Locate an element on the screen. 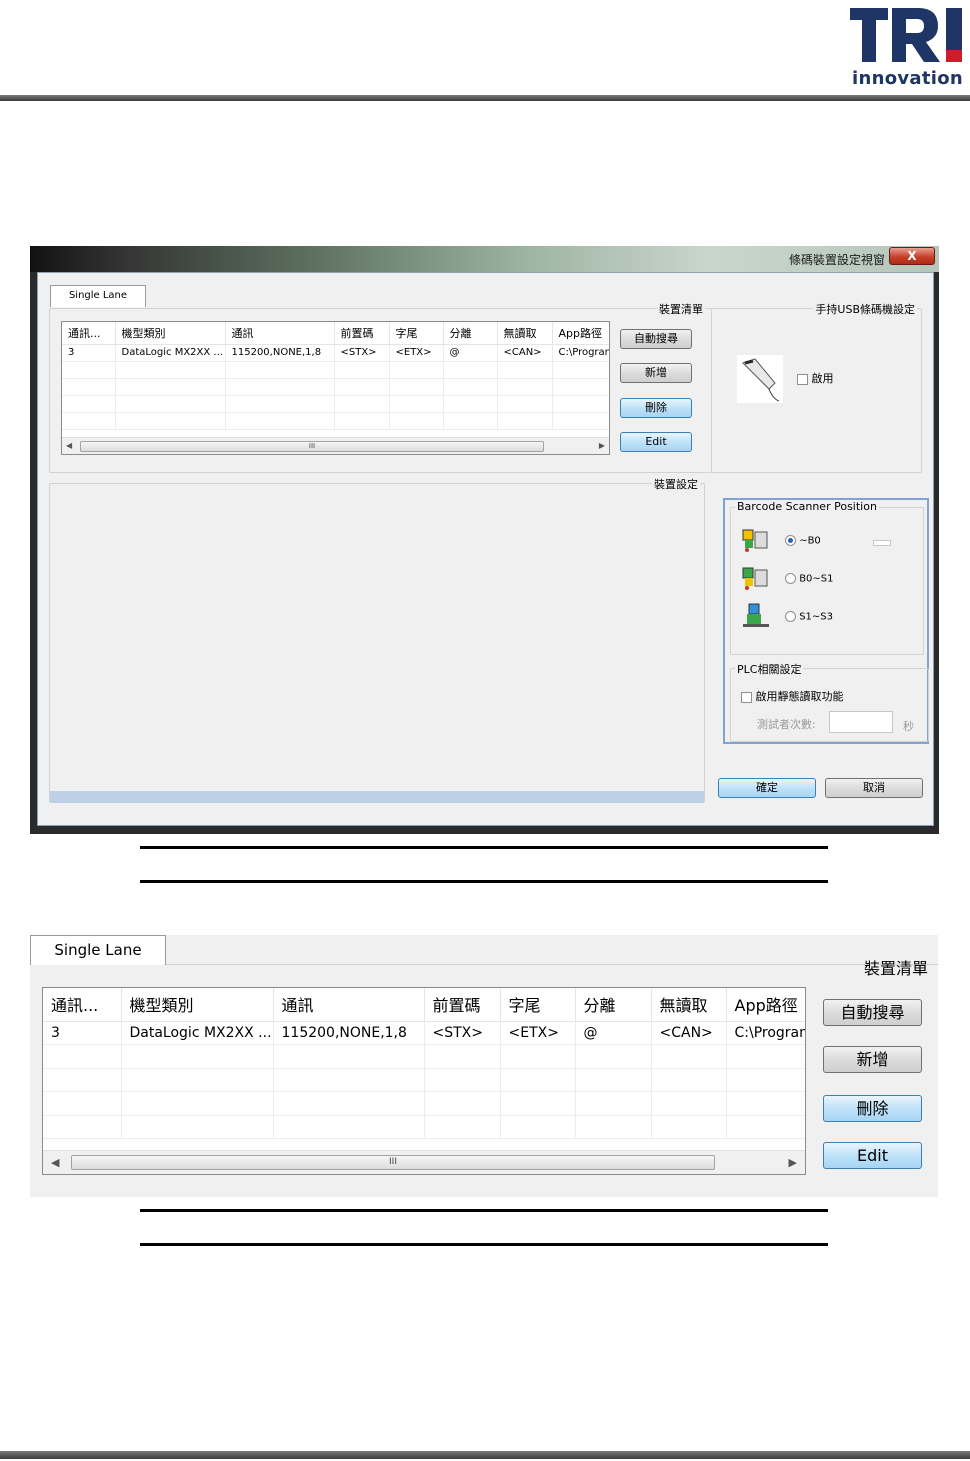  tri-innovation-logo: innovation is located at coordinates (907, 46).